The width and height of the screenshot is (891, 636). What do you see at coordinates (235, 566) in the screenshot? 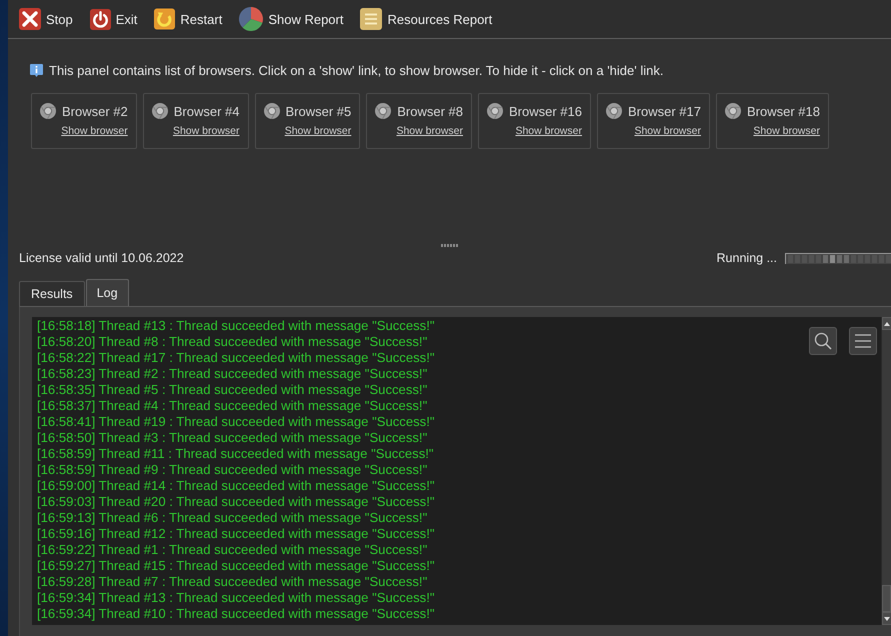
I see `log-line: [16:59:27] Thread #15 : Thread succeeded with message "Success!"` at bounding box center [235, 566].